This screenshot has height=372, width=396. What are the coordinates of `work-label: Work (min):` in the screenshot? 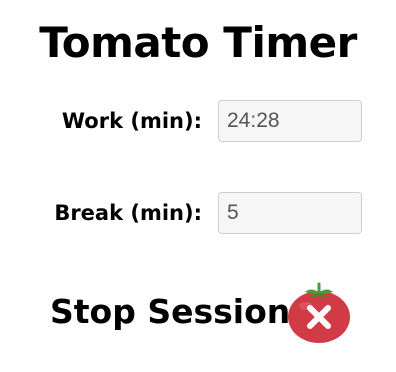 It's located at (131, 121).